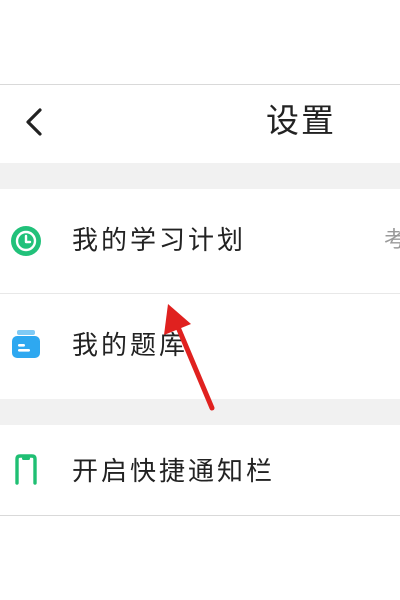 This screenshot has width=400, height=600. What do you see at coordinates (26, 469) in the screenshot?
I see `phone-icon` at bounding box center [26, 469].